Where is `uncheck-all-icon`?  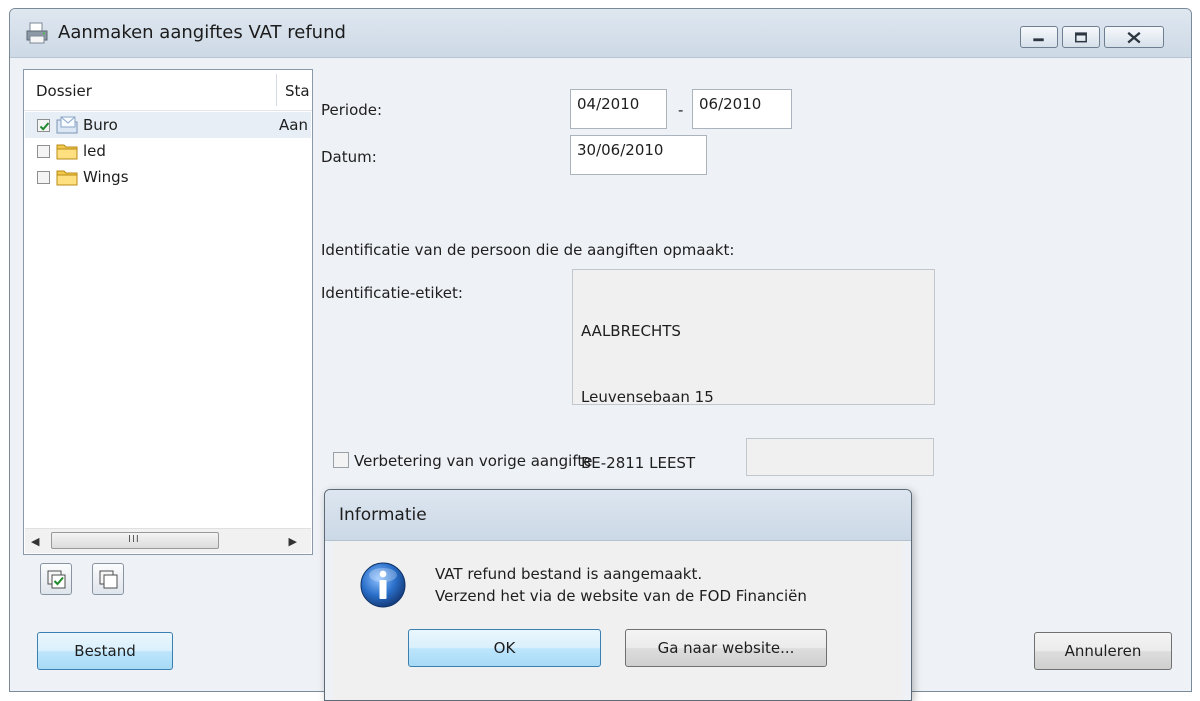
uncheck-all-icon is located at coordinates (108, 579).